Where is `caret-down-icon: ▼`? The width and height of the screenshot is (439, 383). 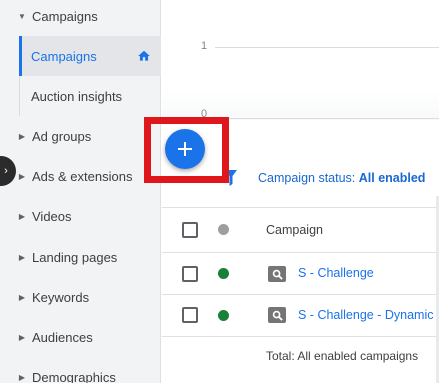 caret-down-icon: ▼ is located at coordinates (22, 16).